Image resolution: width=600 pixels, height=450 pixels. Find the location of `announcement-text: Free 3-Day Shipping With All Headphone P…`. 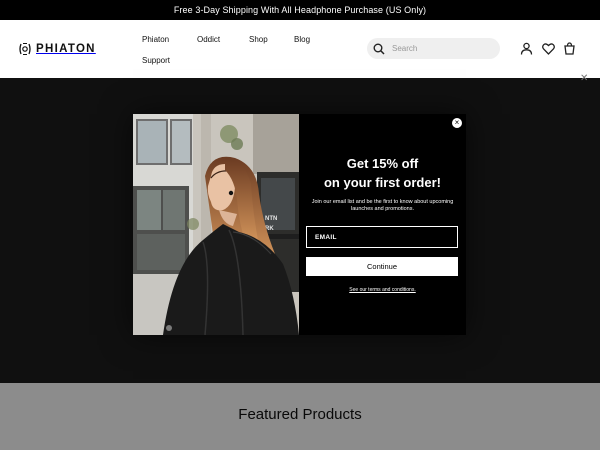

announcement-text: Free 3-Day Shipping With All Headphone P… is located at coordinates (300, 10).